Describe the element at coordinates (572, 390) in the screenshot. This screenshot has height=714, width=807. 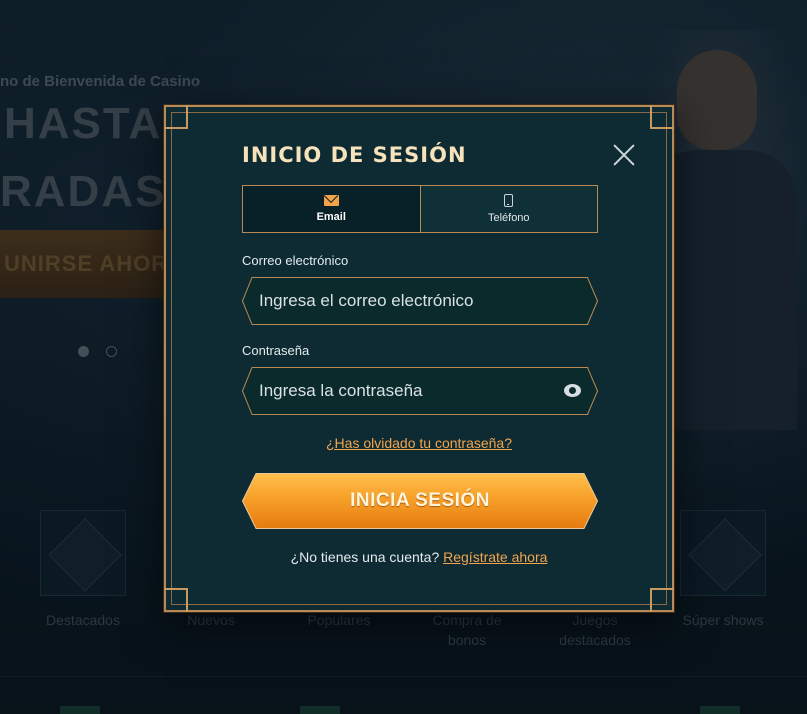
I see `eye-icon` at that location.